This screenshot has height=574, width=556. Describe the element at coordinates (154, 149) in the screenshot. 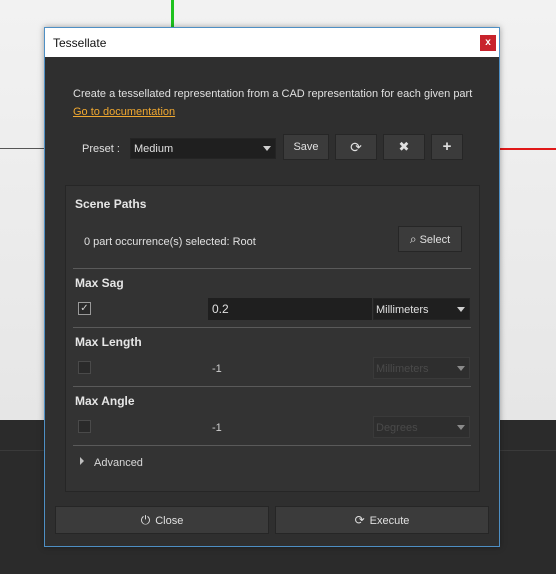

I see `preset-selected-value: Medium` at that location.